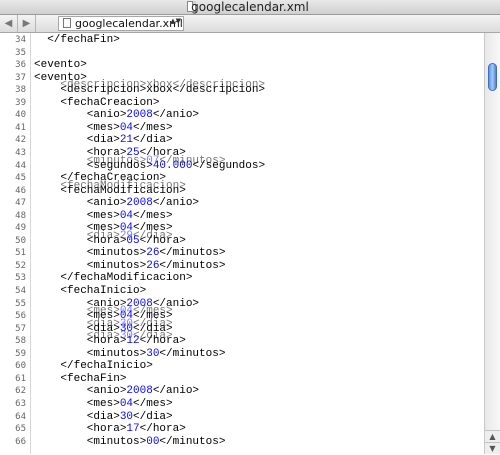  Describe the element at coordinates (77, 40) in the screenshot. I see `code-text: </fechaFin>` at that location.